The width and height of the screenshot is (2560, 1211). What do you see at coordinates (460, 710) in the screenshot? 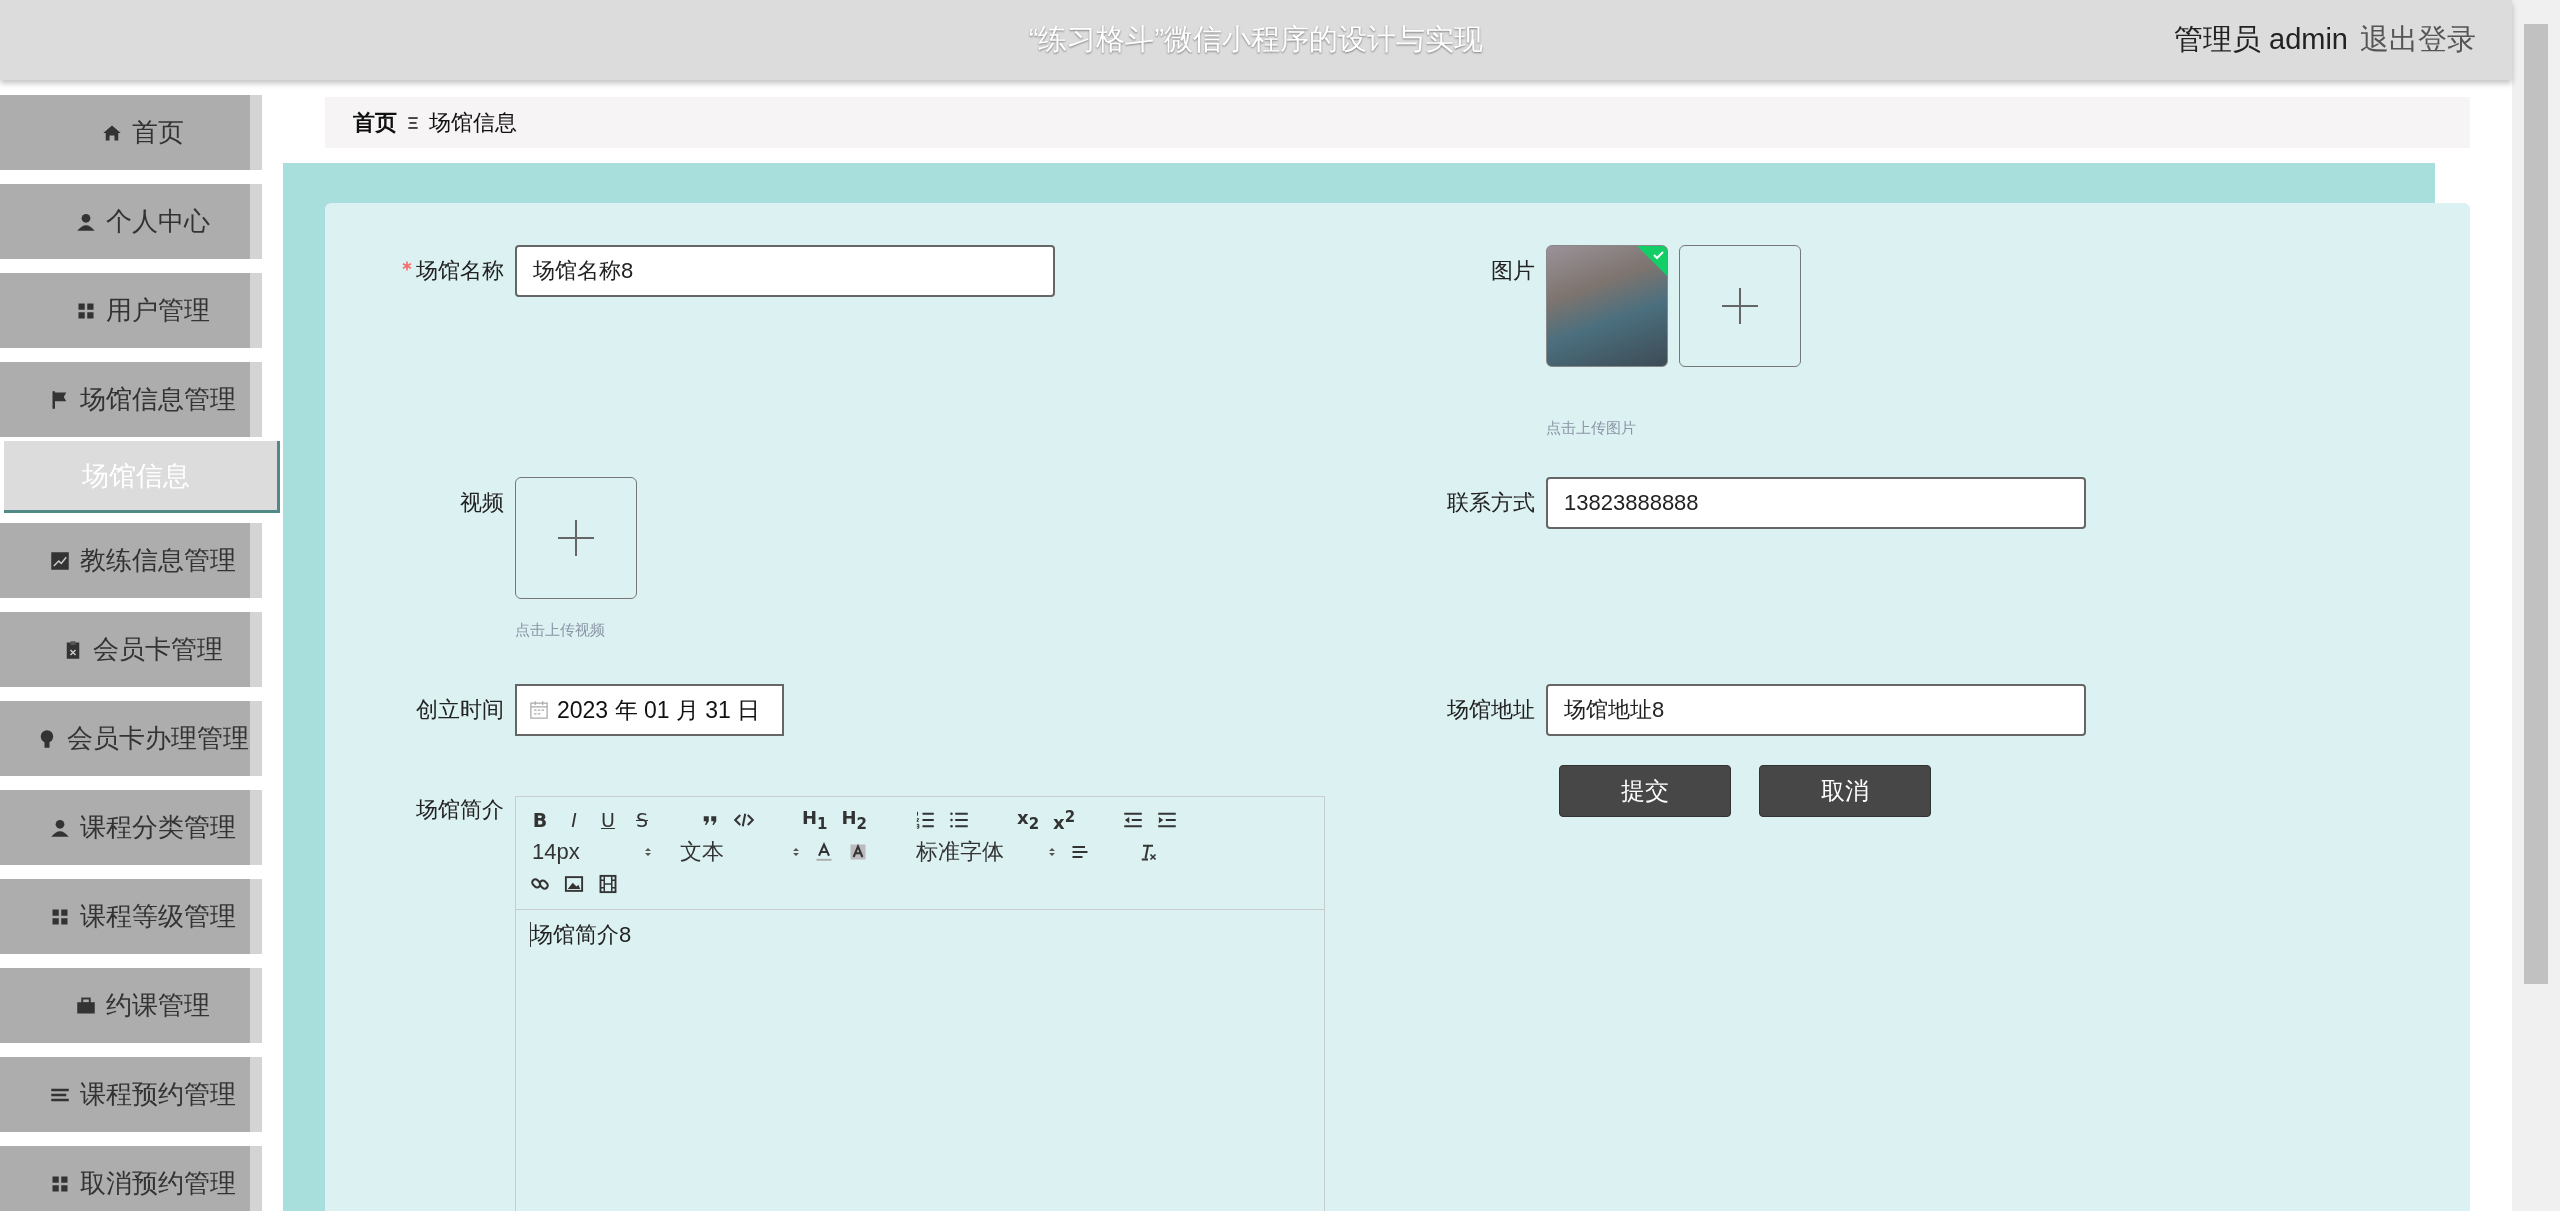
I see `field-label: 创立时间` at bounding box center [460, 710].